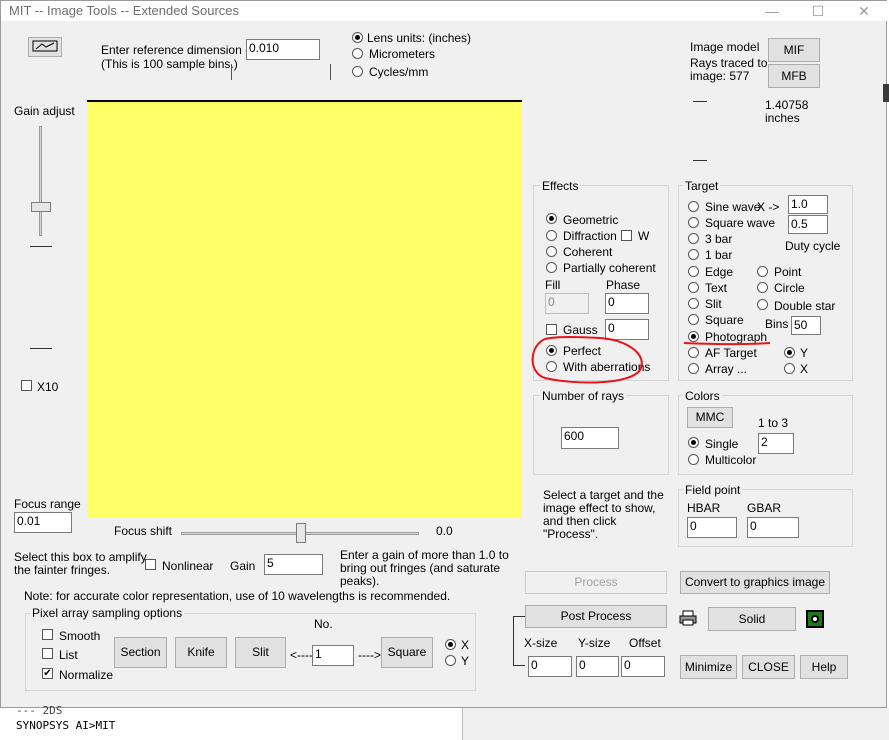  What do you see at coordinates (39, 710) in the screenshot?
I see `console-line-1: --- 2DS` at bounding box center [39, 710].